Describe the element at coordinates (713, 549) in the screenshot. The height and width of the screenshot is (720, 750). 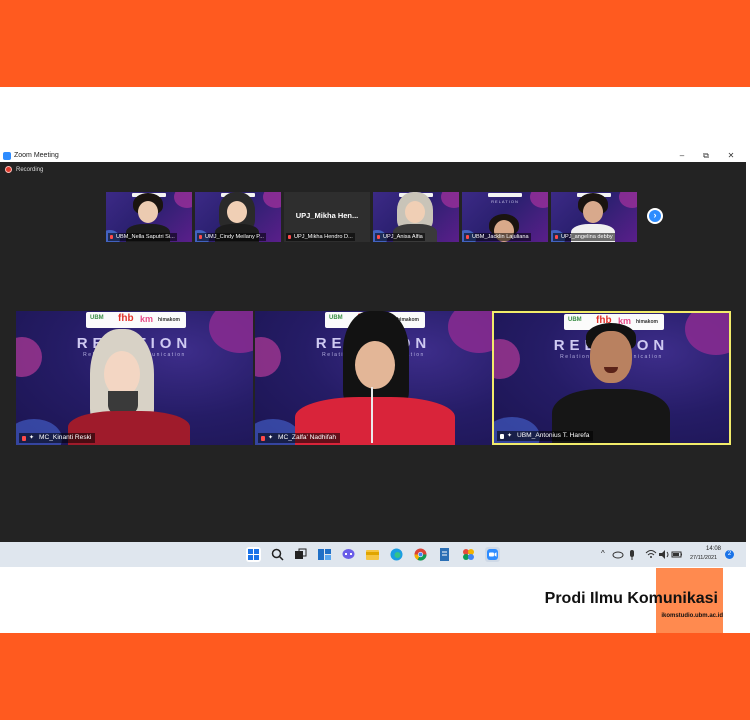
I see `clock-time: 14:08` at that location.